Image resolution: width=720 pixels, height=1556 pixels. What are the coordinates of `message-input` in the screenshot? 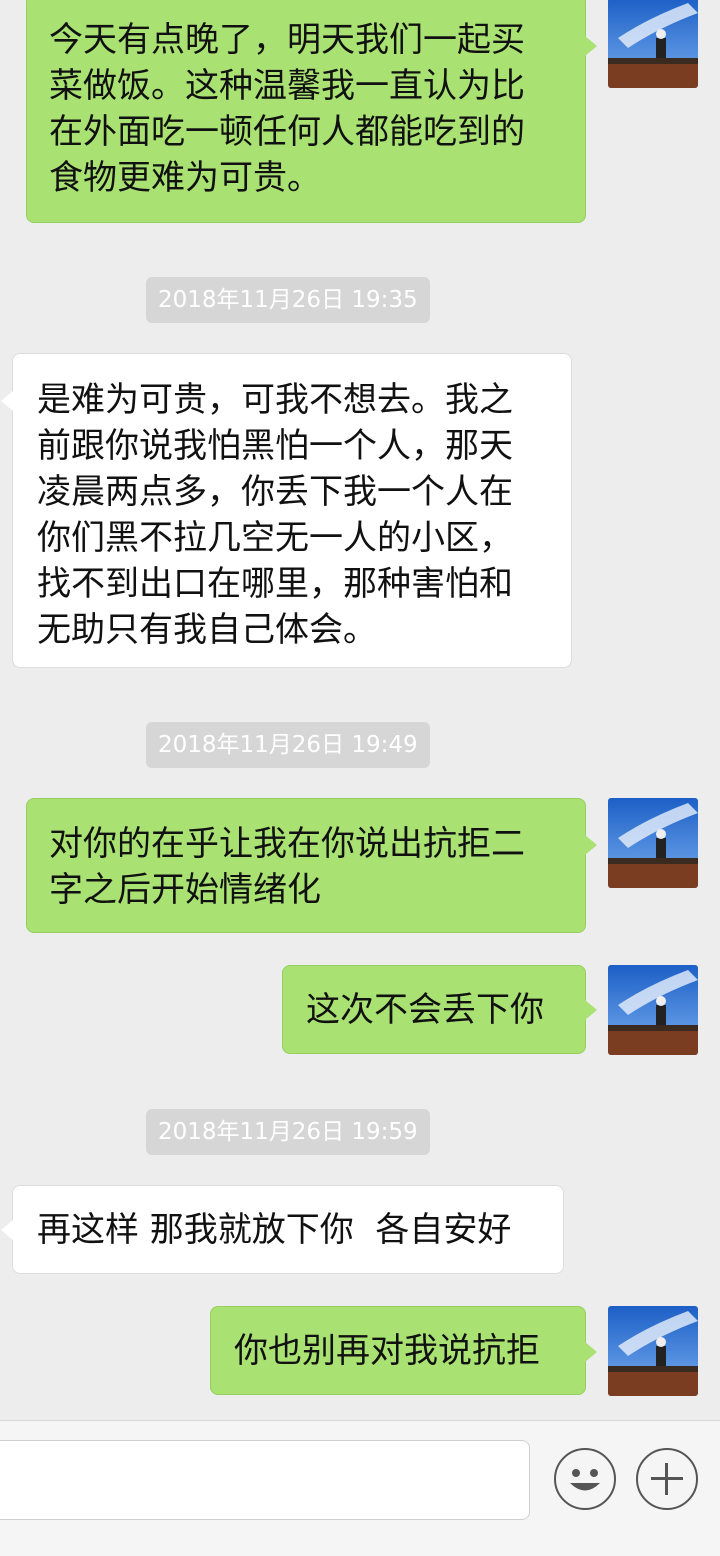 It's located at (265, 1480).